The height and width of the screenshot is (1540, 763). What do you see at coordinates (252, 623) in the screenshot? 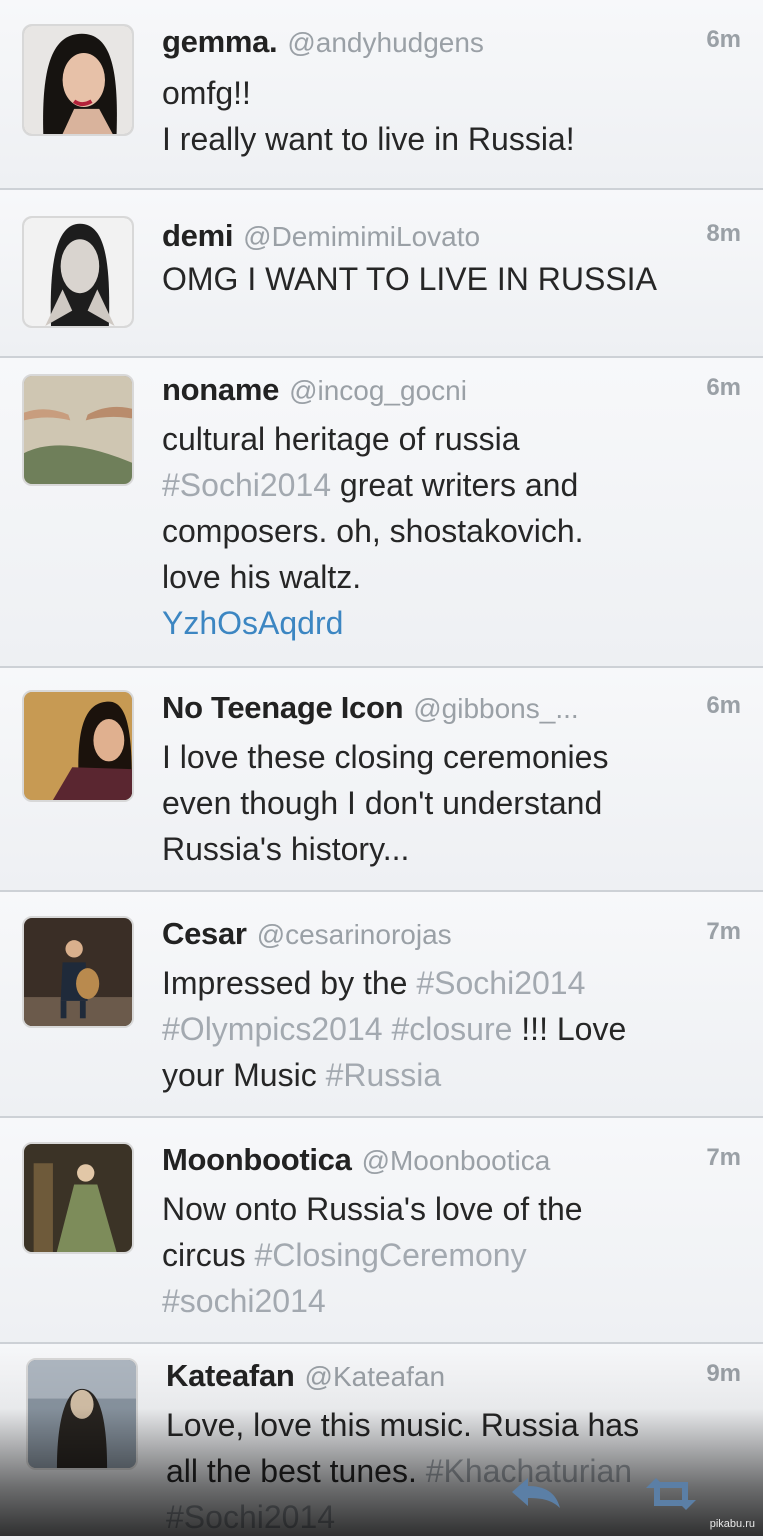
I see `tweet-link: YzhOsAqdrd` at bounding box center [252, 623].